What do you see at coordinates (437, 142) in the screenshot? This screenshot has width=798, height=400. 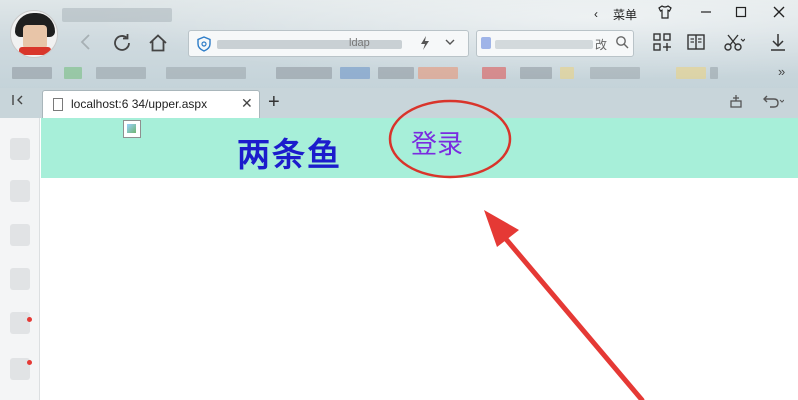 I see `login-link: 登录` at bounding box center [437, 142].